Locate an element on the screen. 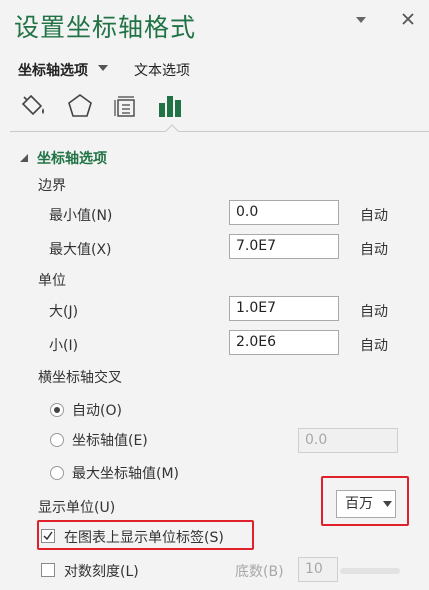  min-input: 0.0 is located at coordinates (284, 212).